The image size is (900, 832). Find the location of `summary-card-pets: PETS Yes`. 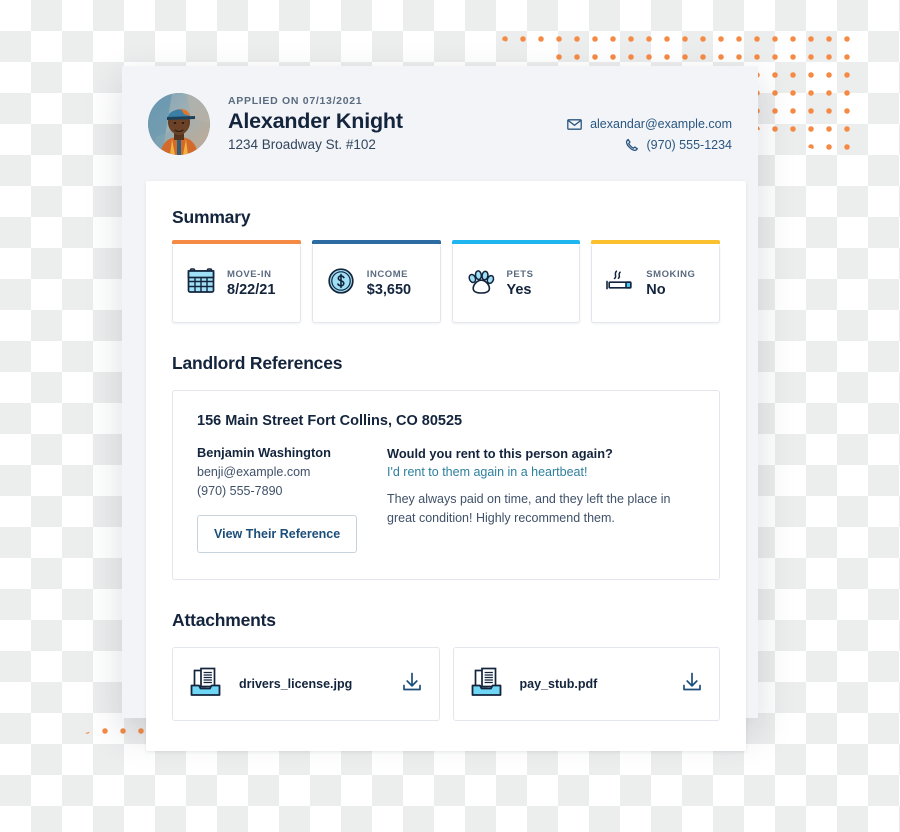

summary-card-pets: PETS Yes is located at coordinates (516, 281).